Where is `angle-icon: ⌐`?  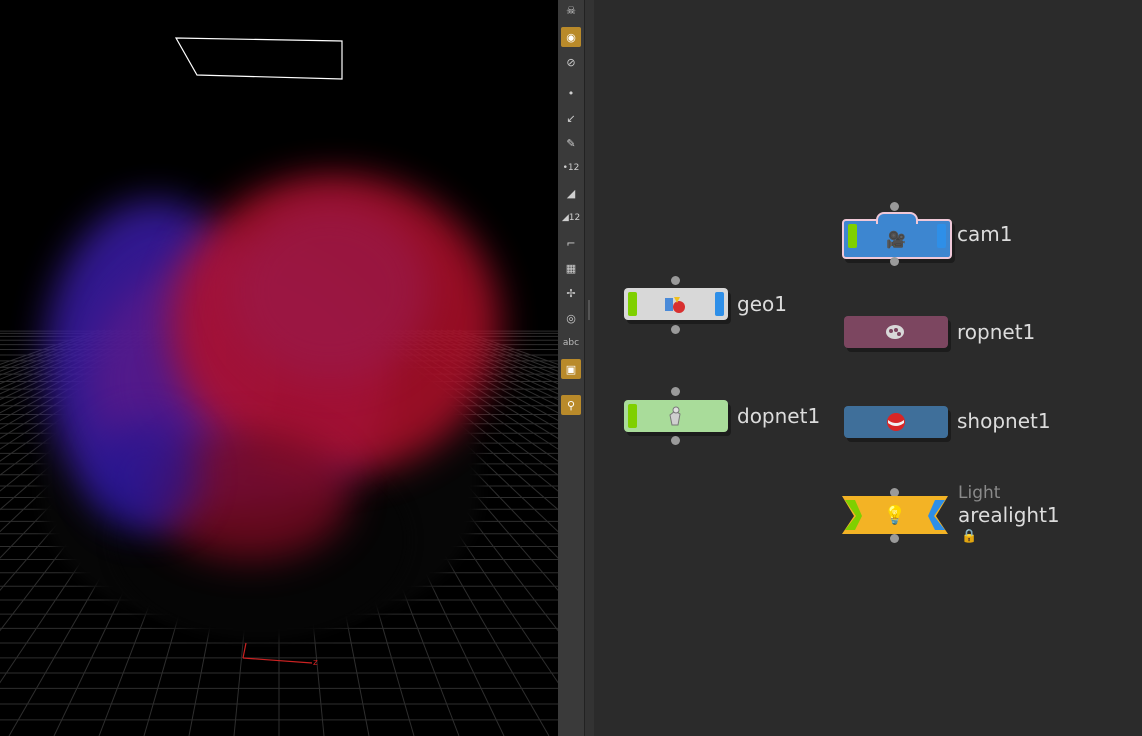 angle-icon: ⌐ is located at coordinates (571, 243).